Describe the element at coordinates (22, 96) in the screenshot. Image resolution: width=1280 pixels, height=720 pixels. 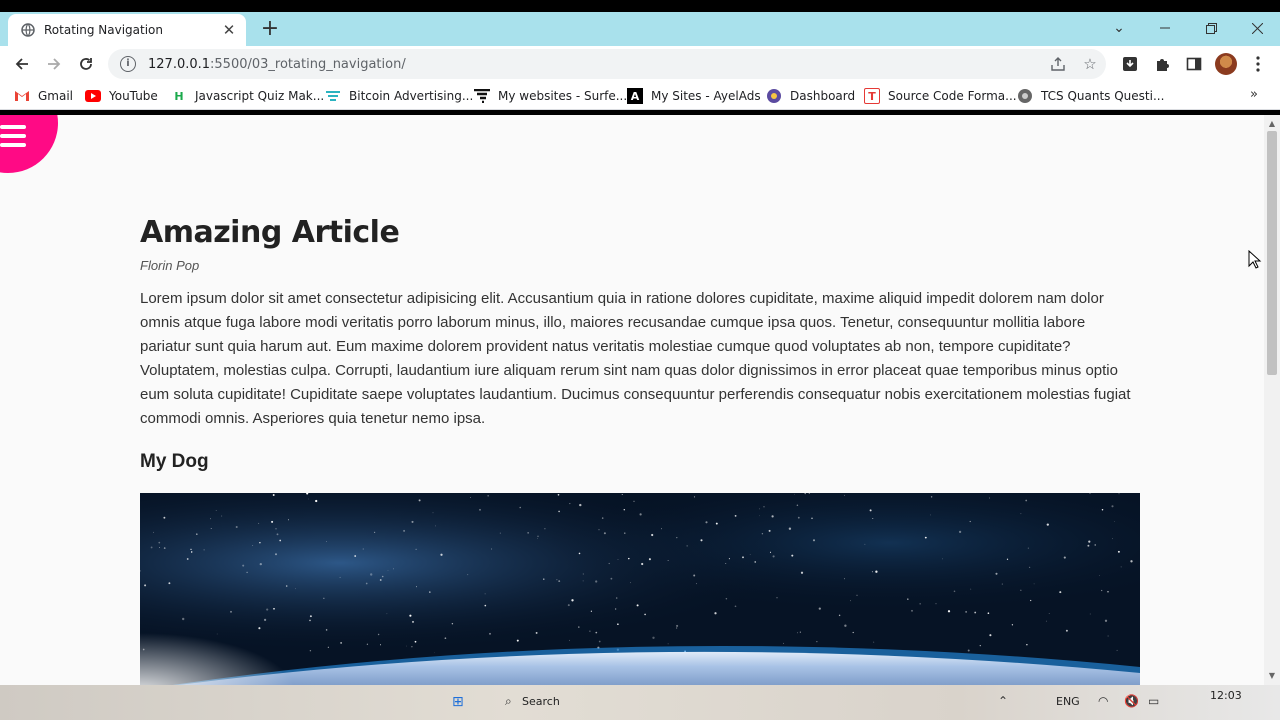
I see `gmail-icon` at that location.